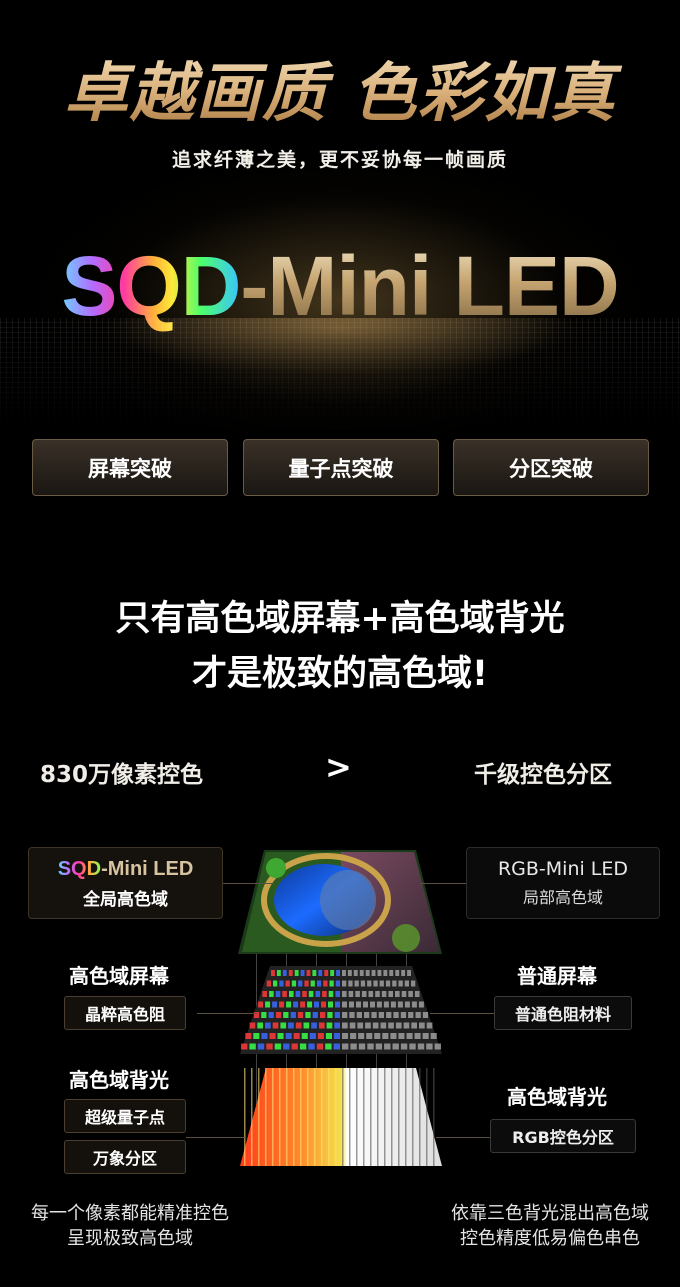 This screenshot has width=680, height=1287. I want to click on tab-zone-breakthrough: 分区突破, so click(551, 467).